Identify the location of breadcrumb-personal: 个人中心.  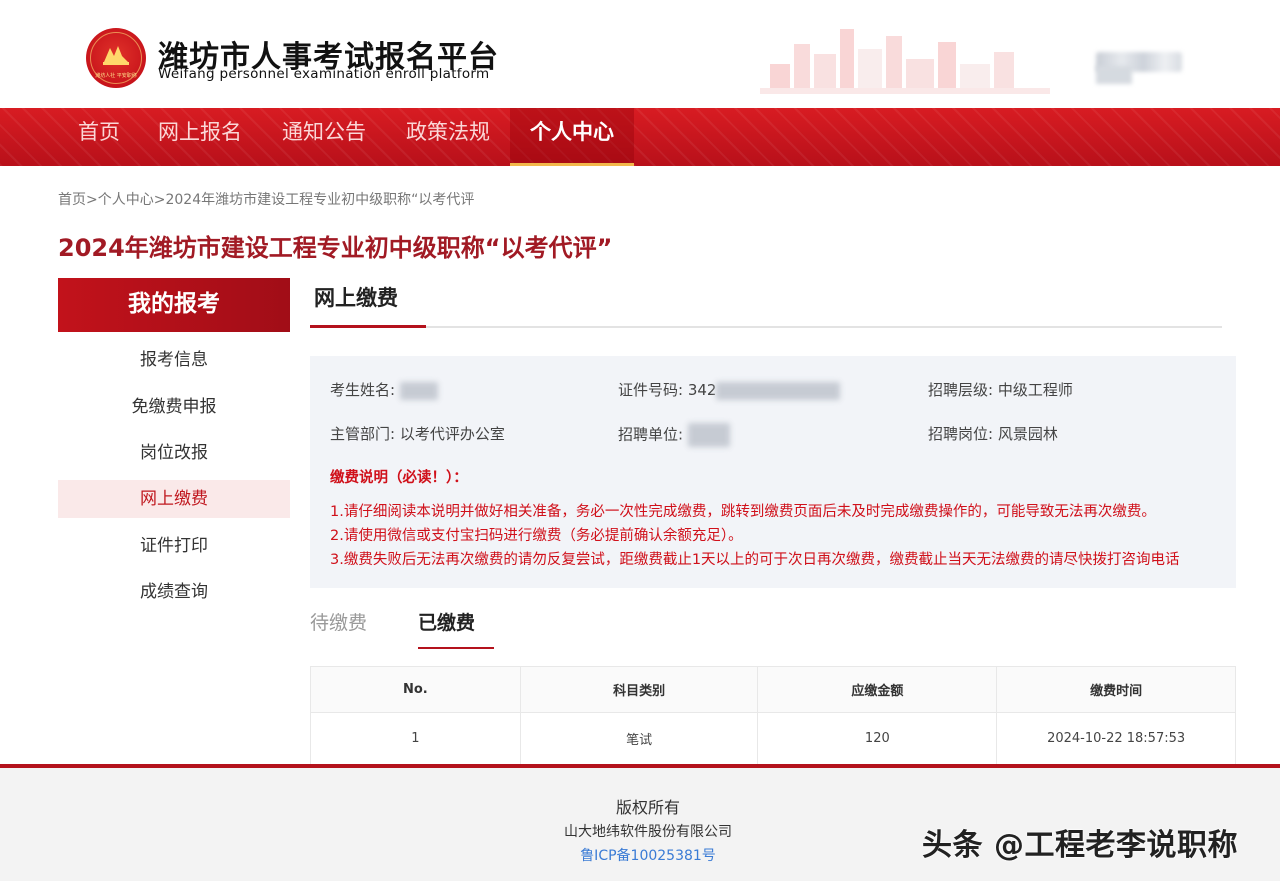
(126, 200).